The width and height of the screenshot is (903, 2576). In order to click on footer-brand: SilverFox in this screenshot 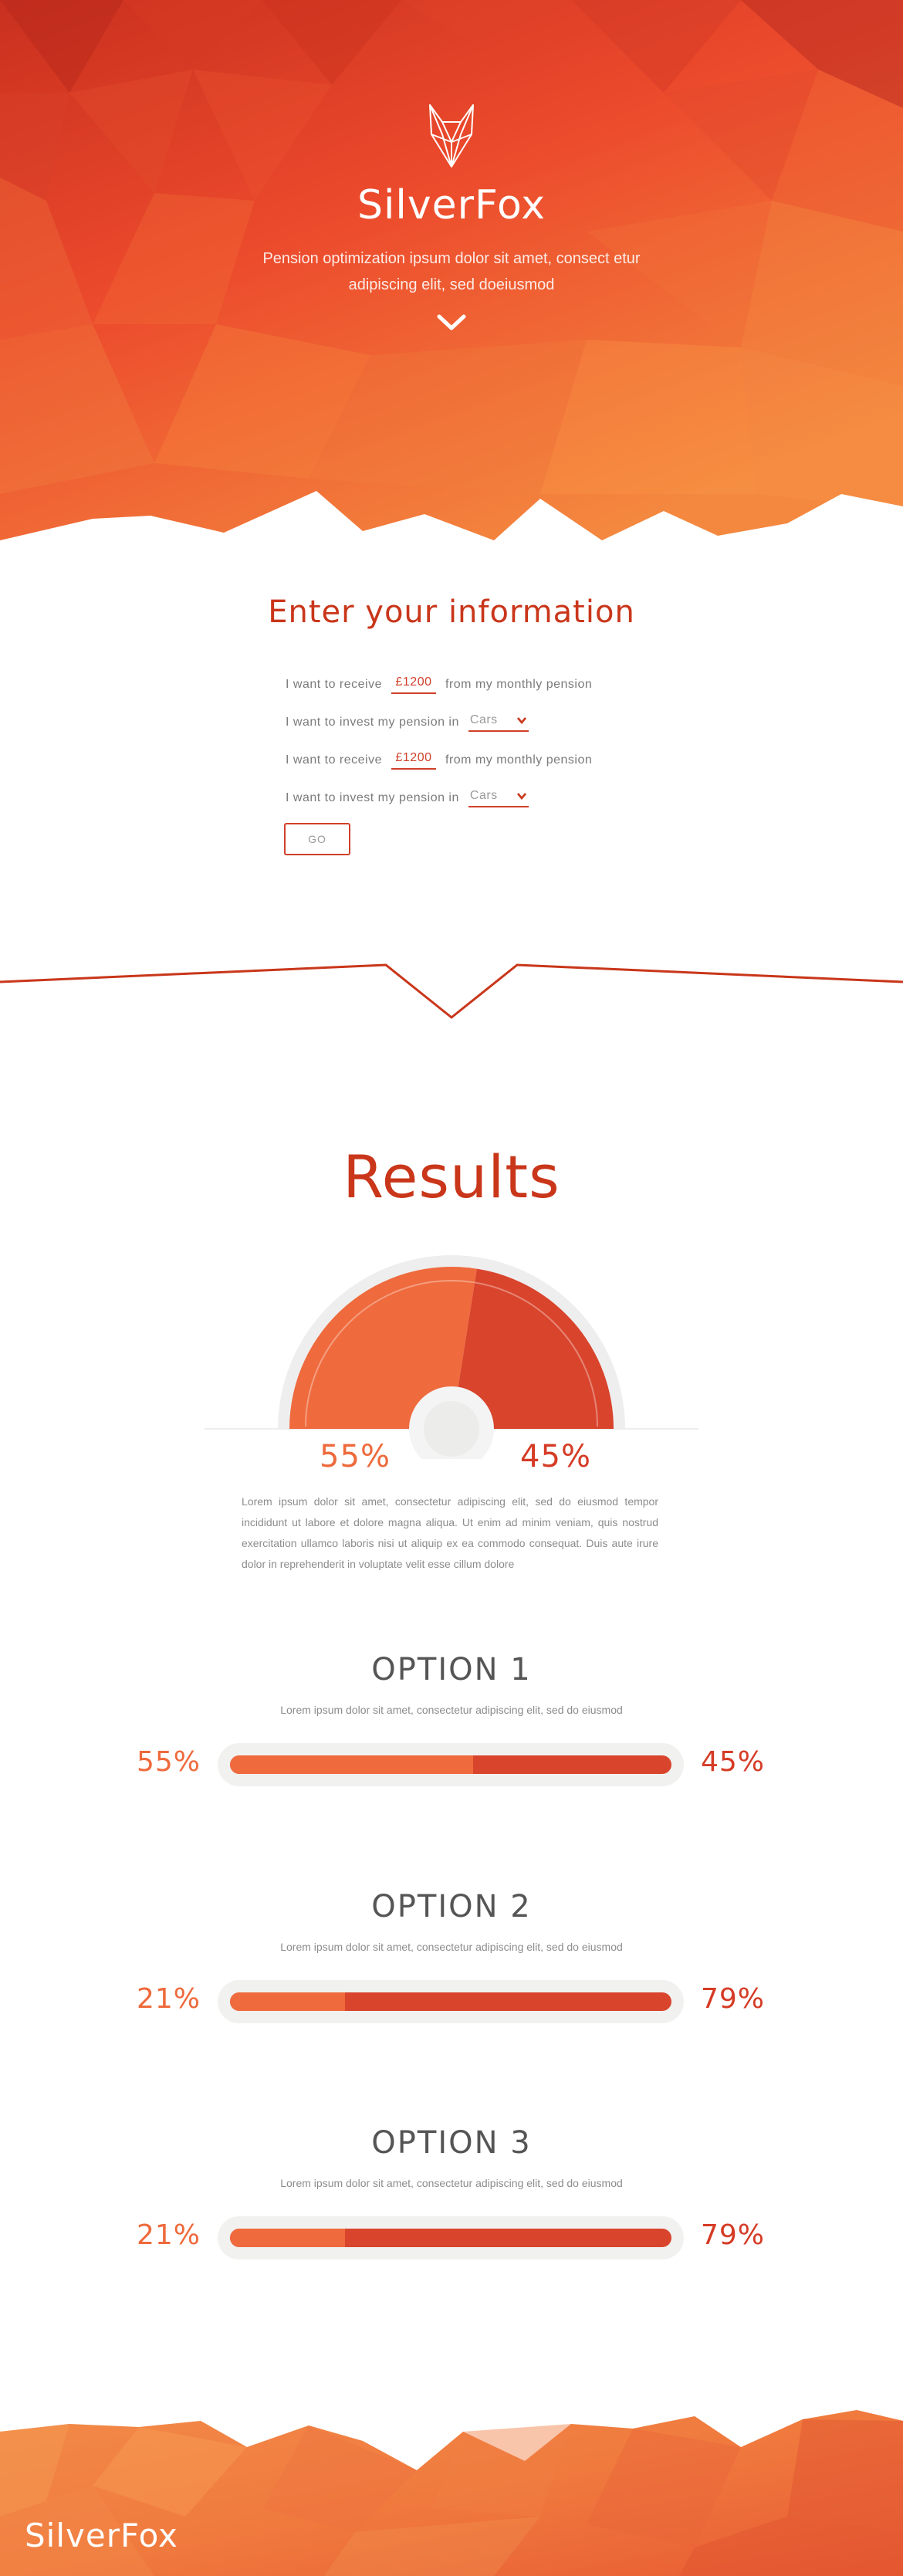, I will do `click(101, 2535)`.